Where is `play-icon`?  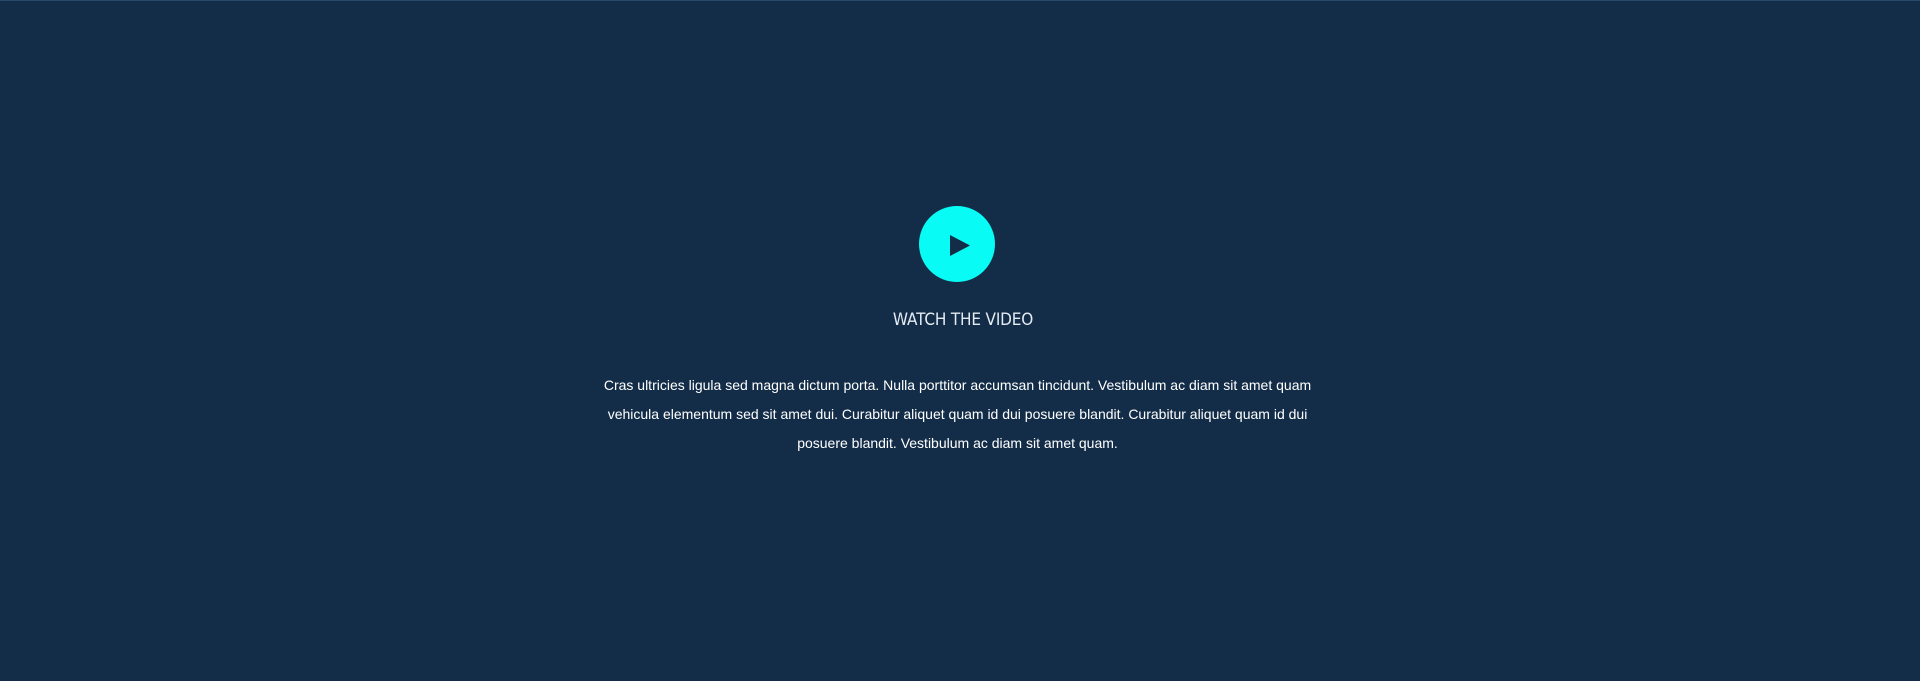 play-icon is located at coordinates (960, 245).